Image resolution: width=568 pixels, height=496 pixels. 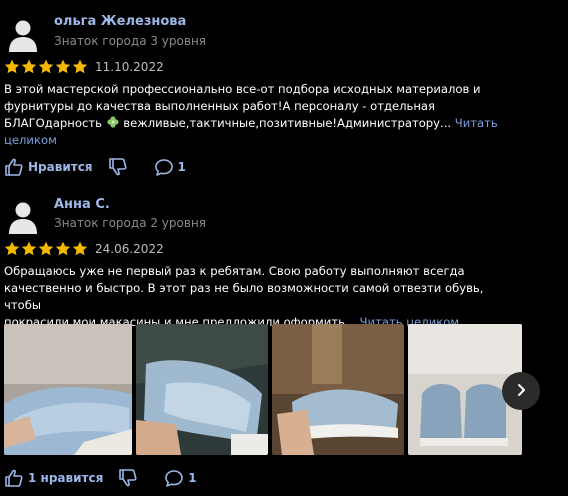 I want to click on read-more-link: Читать, so click(x=474, y=123).